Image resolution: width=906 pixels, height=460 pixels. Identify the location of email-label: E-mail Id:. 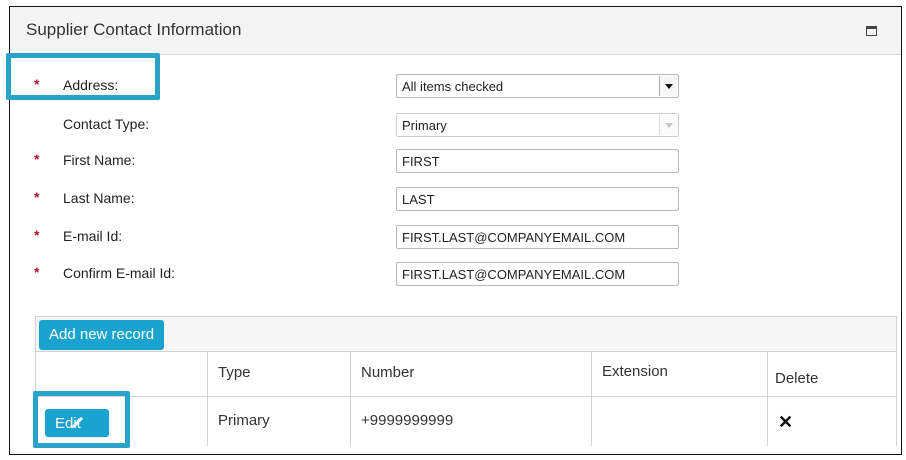
(93, 236).